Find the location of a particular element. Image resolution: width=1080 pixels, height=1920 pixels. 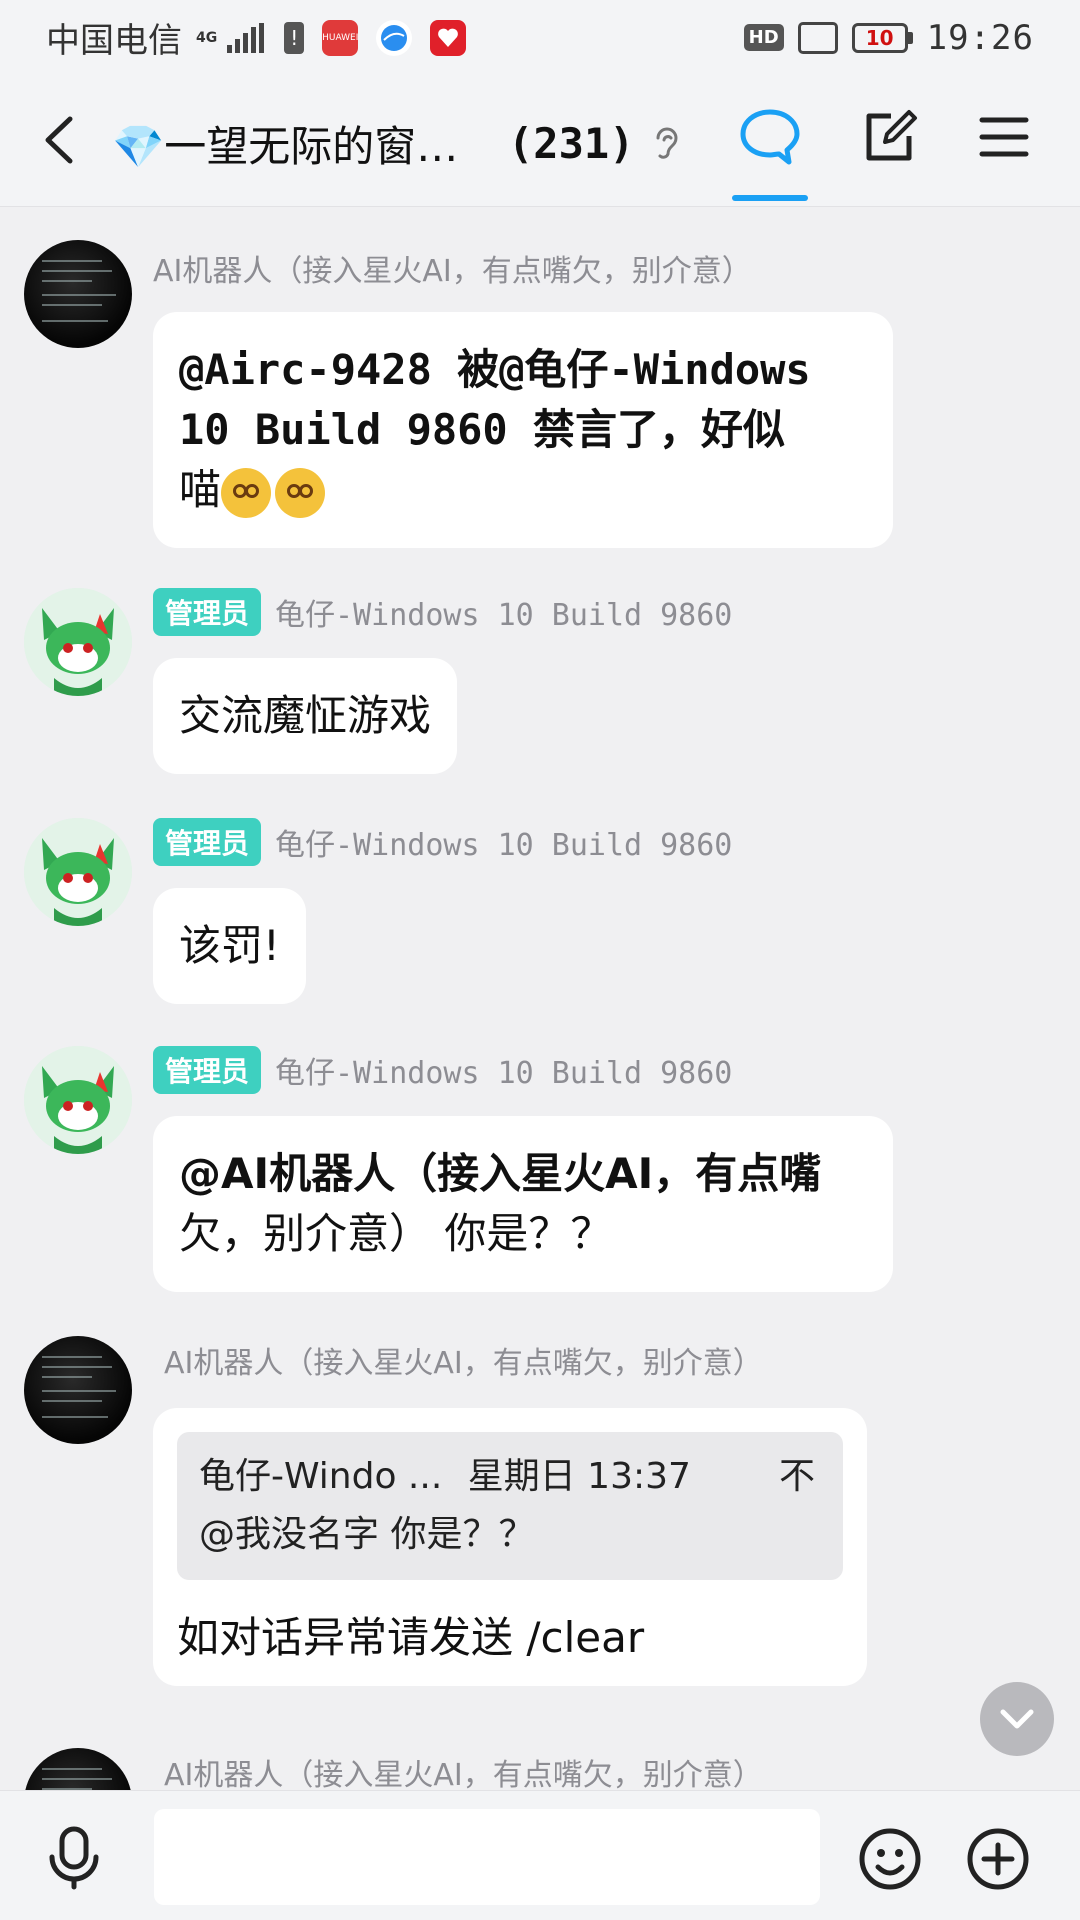

message-line: 欠，别介意） 你是？？ is located at coordinates (396, 1233).